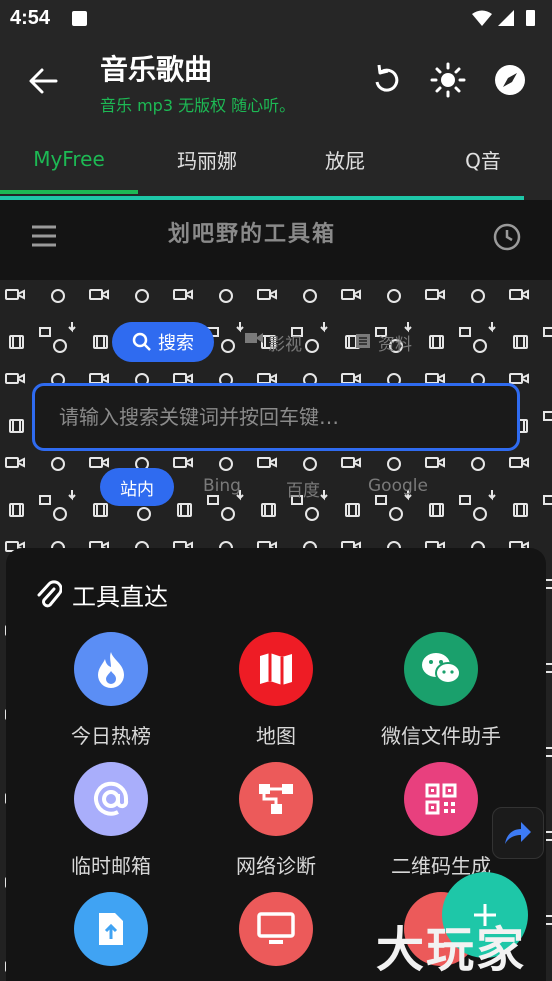 The image size is (552, 981). Describe the element at coordinates (156, 69) in the screenshot. I see `page-title: 音乐歌曲` at that location.